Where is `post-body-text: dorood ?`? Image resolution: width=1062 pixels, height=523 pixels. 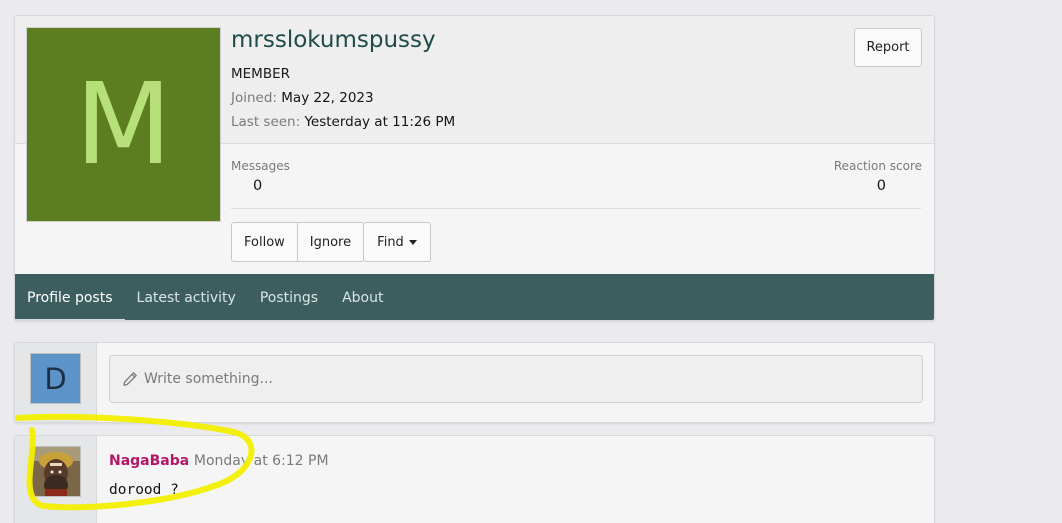
post-body-text: dorood ? is located at coordinates (144, 490).